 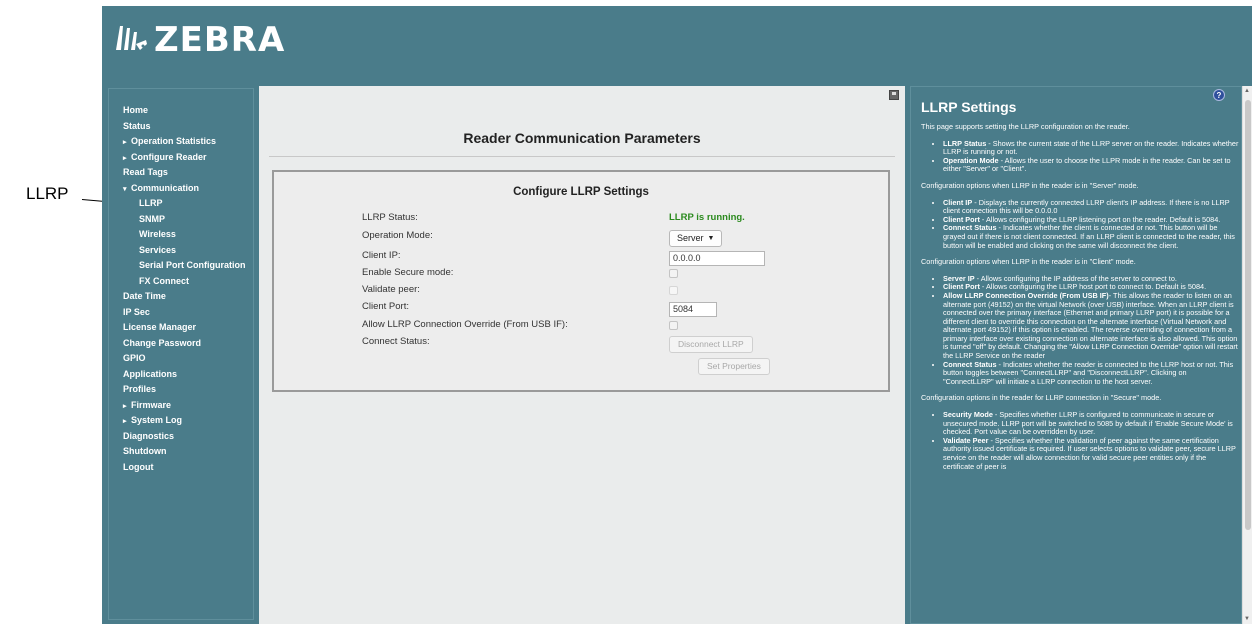 I want to click on scroll-up-icon: ▲, so click(x=1247, y=91).